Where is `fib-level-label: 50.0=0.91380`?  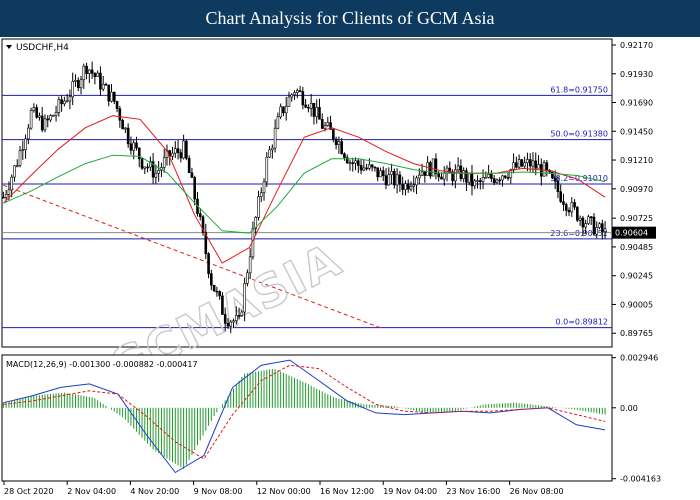 fib-level-label: 50.0=0.91380 is located at coordinates (579, 134).